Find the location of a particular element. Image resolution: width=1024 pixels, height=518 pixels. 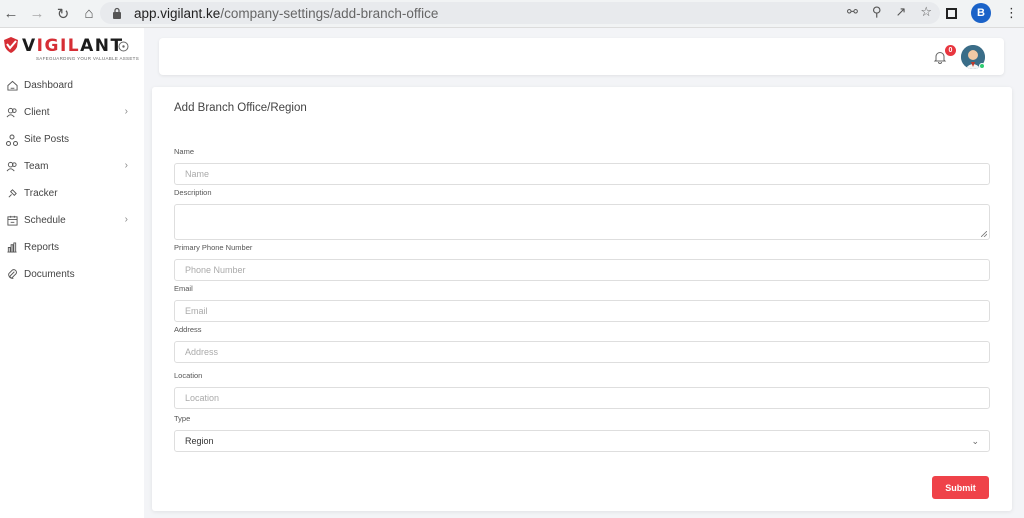

home-icon is located at coordinates (12, 86).